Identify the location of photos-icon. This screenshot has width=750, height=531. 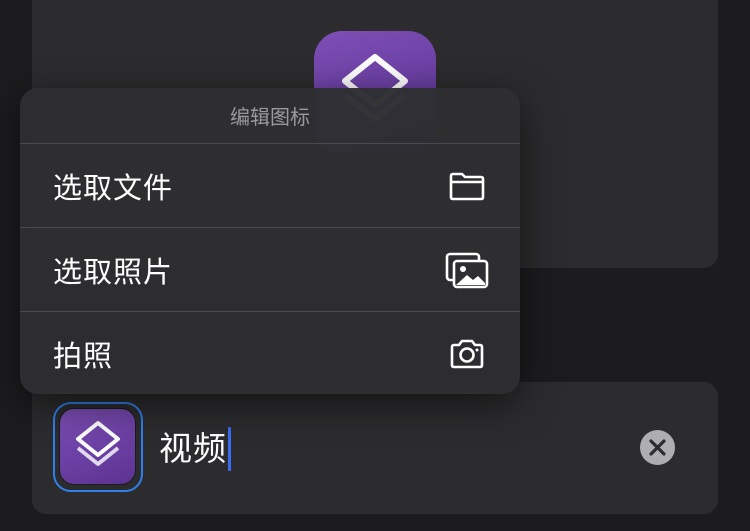
(467, 270).